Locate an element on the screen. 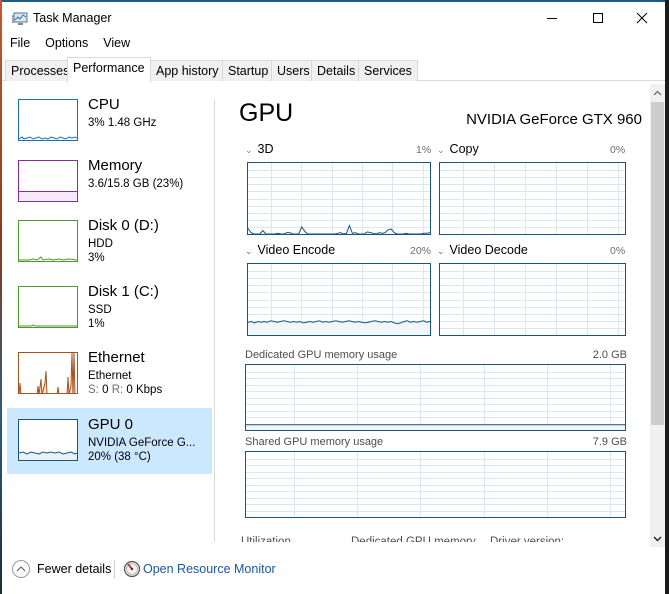 The width and height of the screenshot is (669, 594). memory-thumbnail-graph is located at coordinates (48, 181).